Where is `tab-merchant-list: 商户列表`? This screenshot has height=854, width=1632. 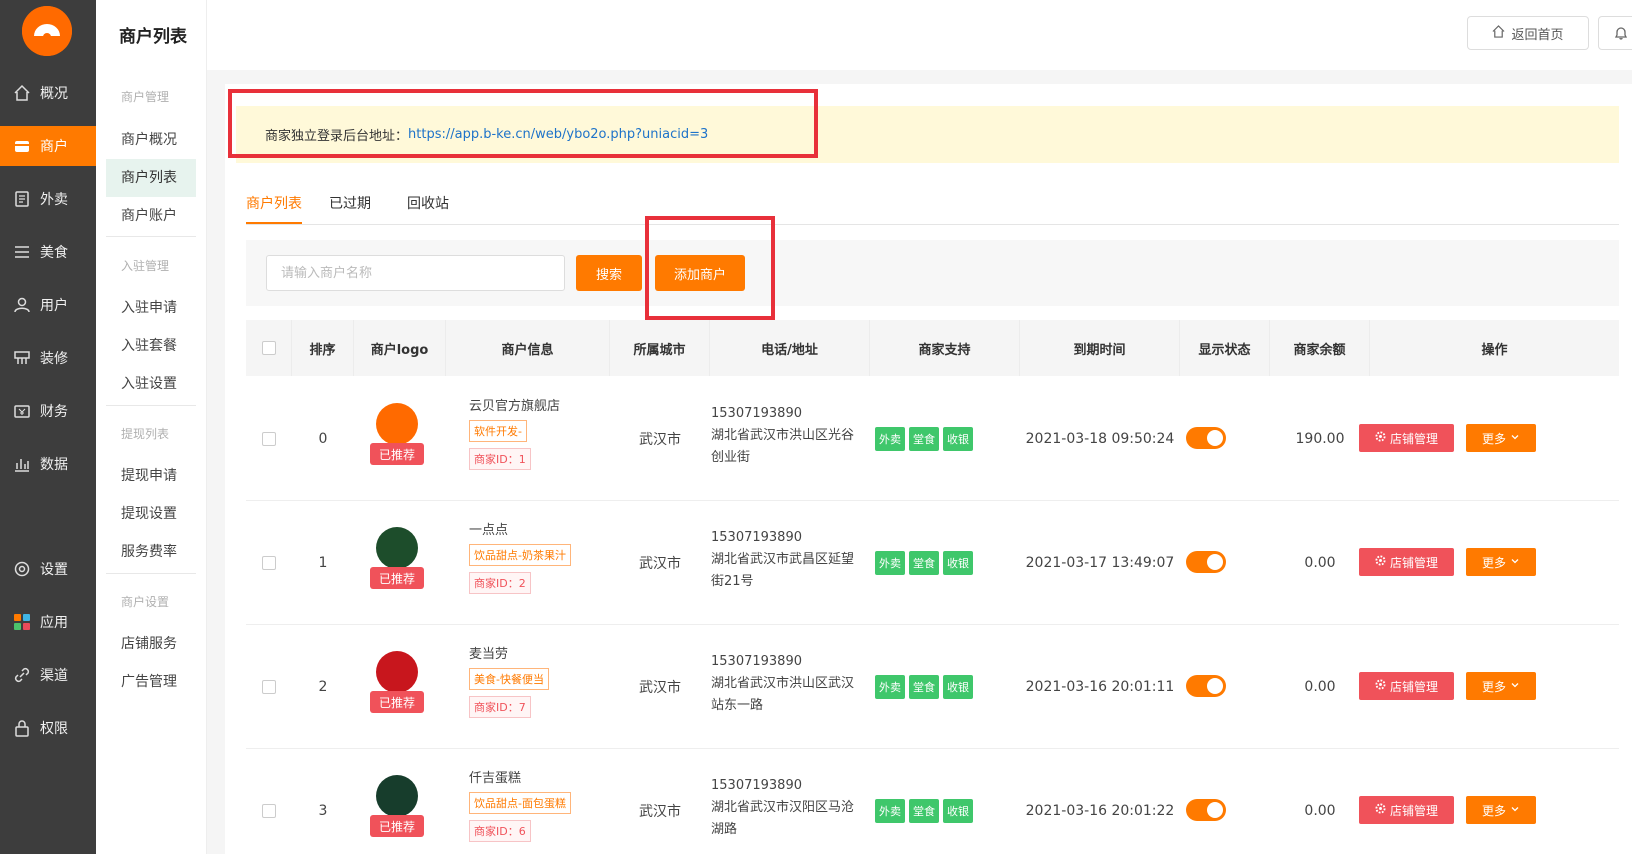
tab-merchant-list: 商户列表 is located at coordinates (274, 207).